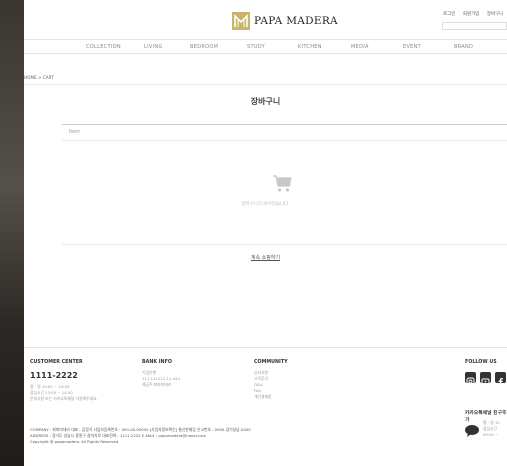  What do you see at coordinates (74, 132) in the screenshot?
I see `item-column-header: Item` at bounding box center [74, 132].